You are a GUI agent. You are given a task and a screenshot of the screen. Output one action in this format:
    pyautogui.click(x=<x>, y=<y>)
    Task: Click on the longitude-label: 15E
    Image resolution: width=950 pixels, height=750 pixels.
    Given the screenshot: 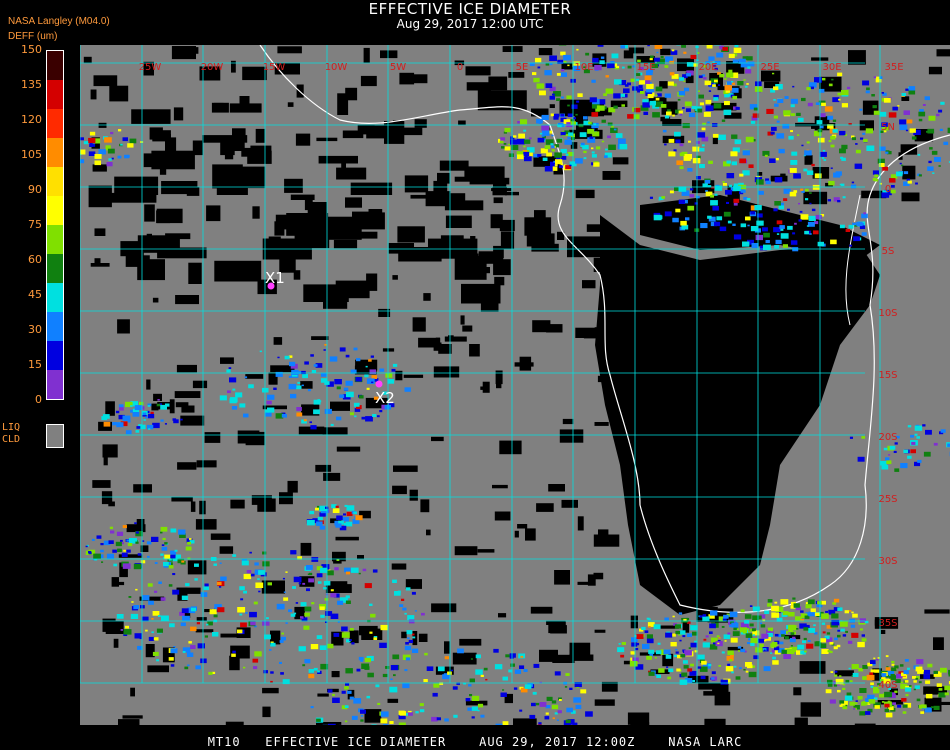 What is the action you would take?
    pyautogui.click(x=645, y=67)
    